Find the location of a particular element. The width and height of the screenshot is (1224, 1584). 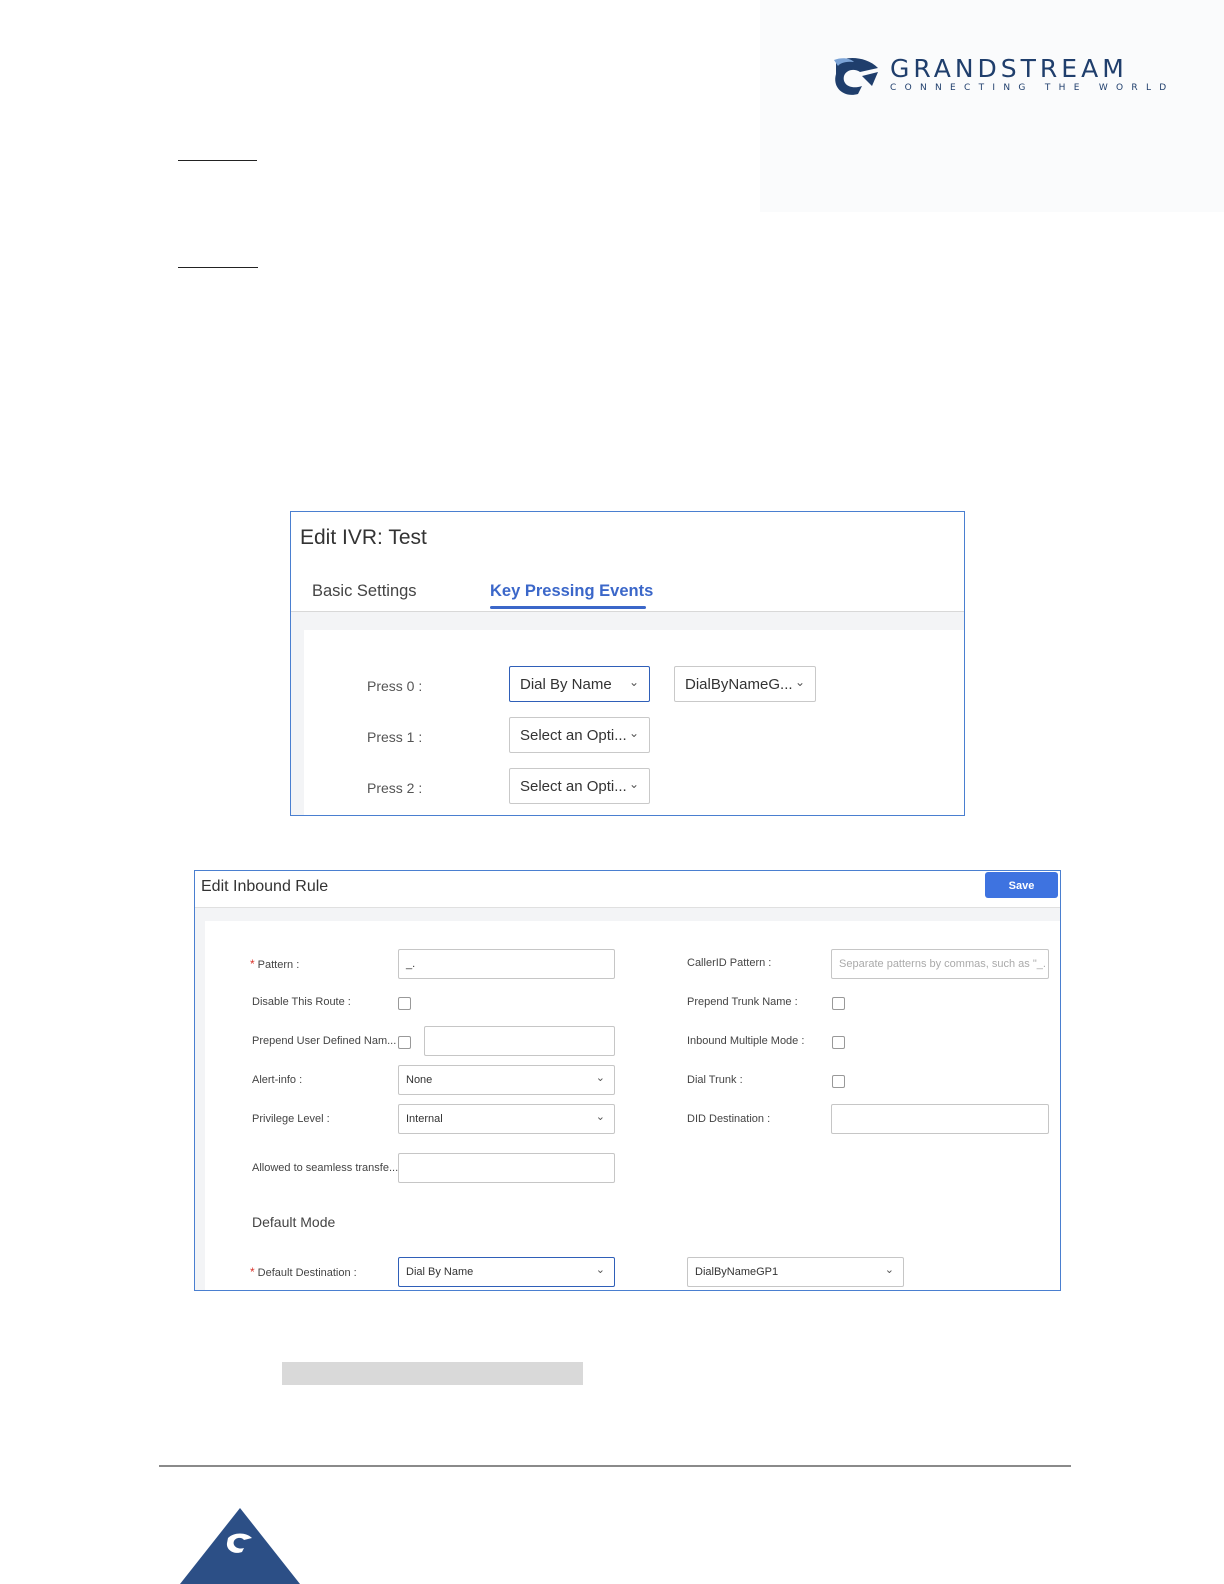

inbound-multiple-mode-checkbox is located at coordinates (838, 1042).